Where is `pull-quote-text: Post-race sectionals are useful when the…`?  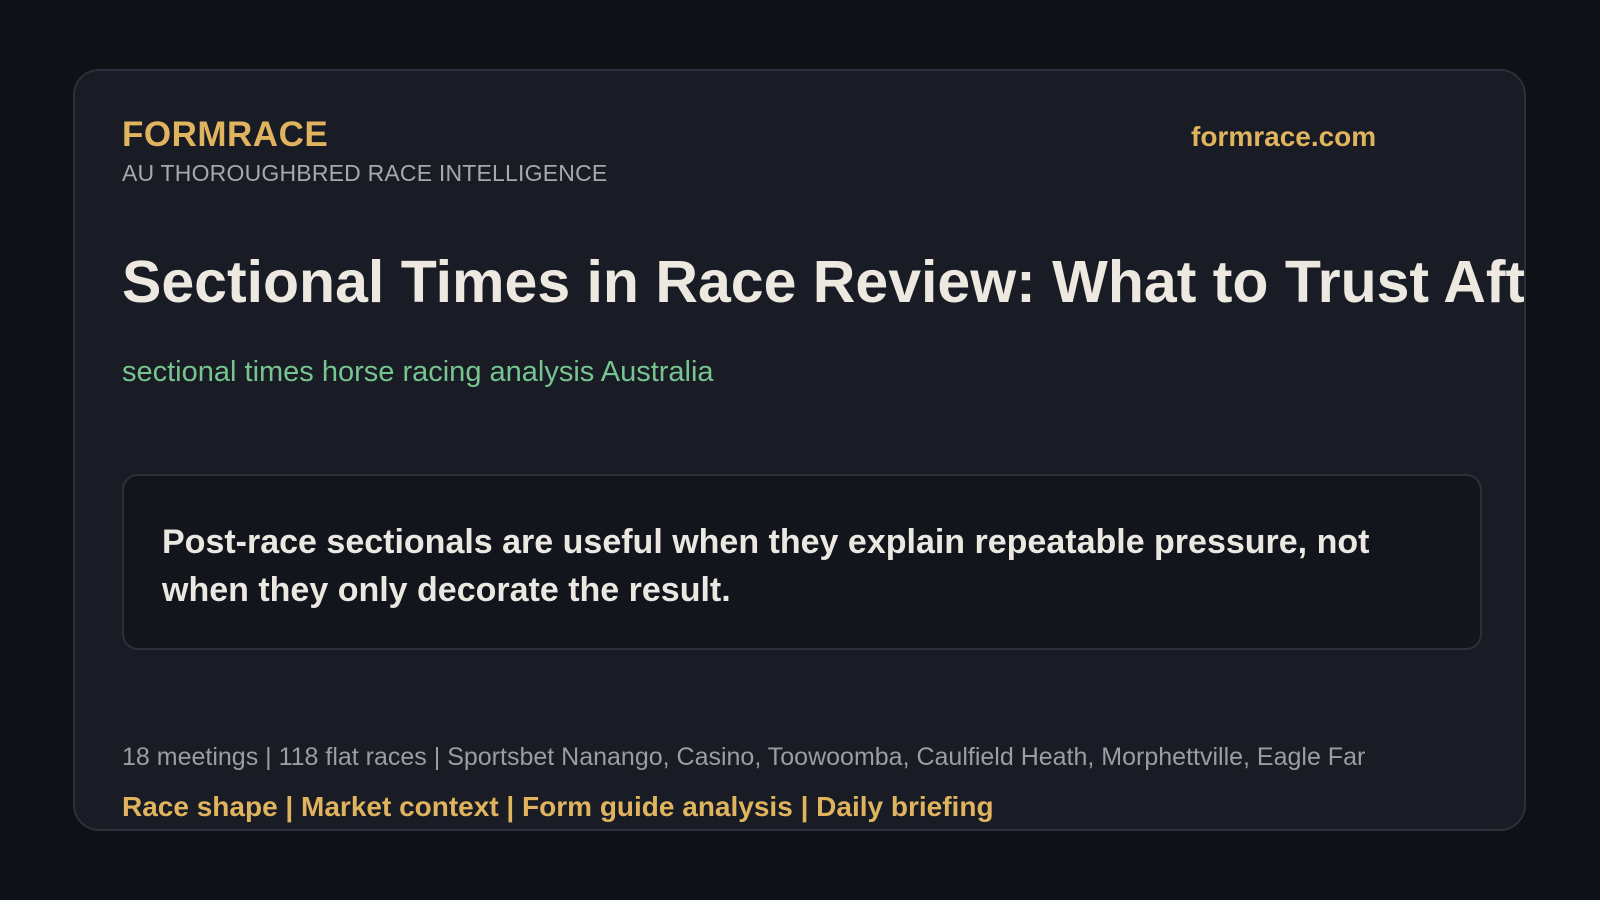 pull-quote-text: Post-race sectionals are useful when the… is located at coordinates (766, 566).